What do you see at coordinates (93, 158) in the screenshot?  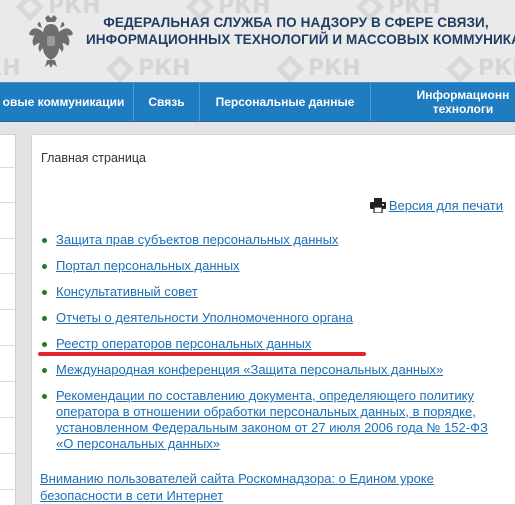 I see `breadcrumb: Главная страница` at bounding box center [93, 158].